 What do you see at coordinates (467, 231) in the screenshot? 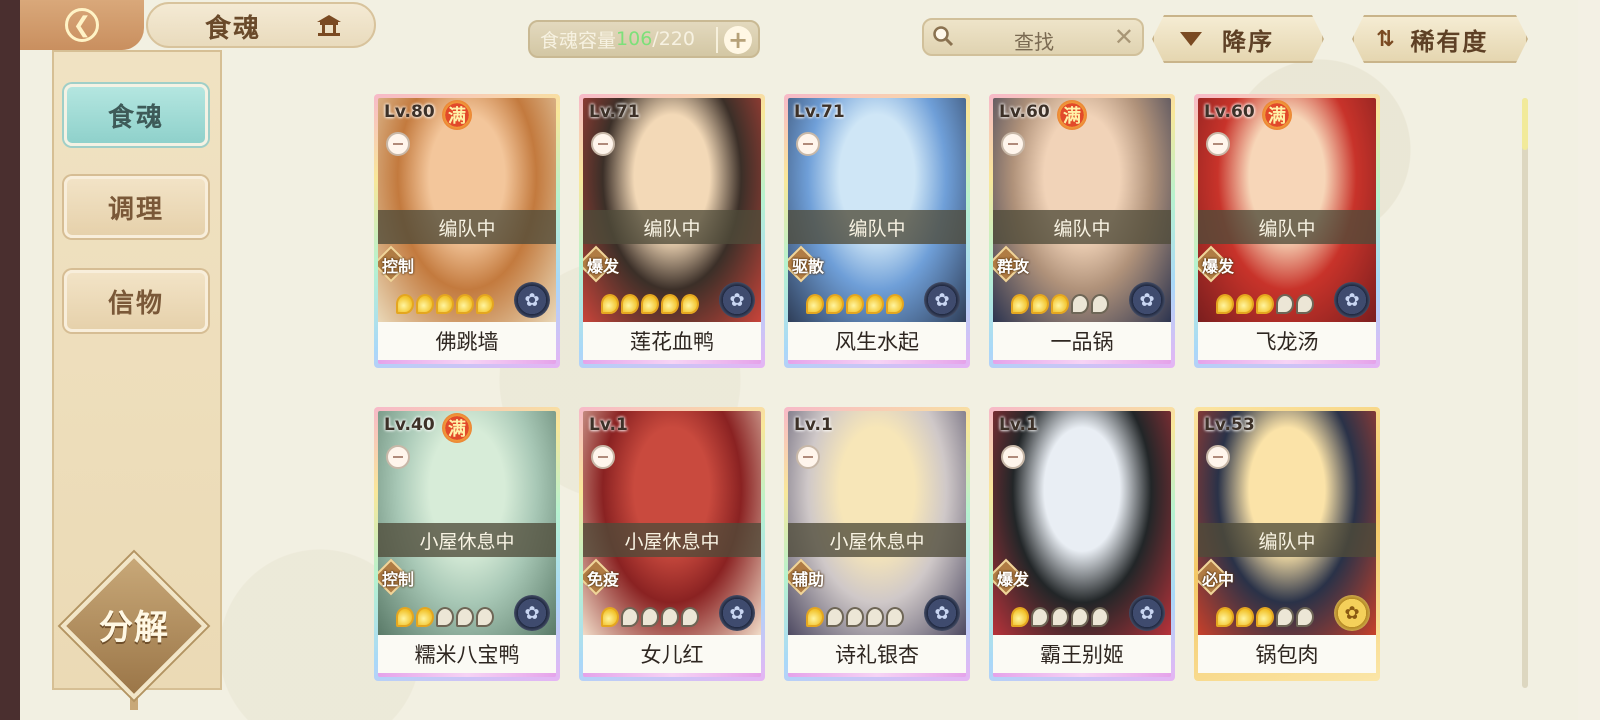
I see `food-soul-card: Lv.80 满编队中 控制 ✿ 佛跳墙` at bounding box center [467, 231].